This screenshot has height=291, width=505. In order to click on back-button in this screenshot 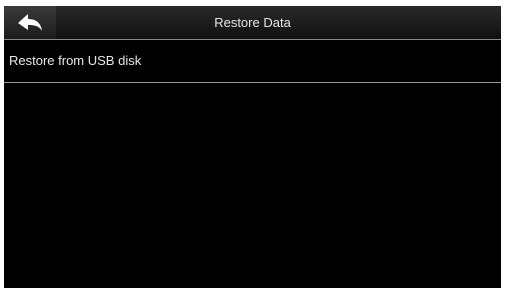, I will do `click(30, 22)`.